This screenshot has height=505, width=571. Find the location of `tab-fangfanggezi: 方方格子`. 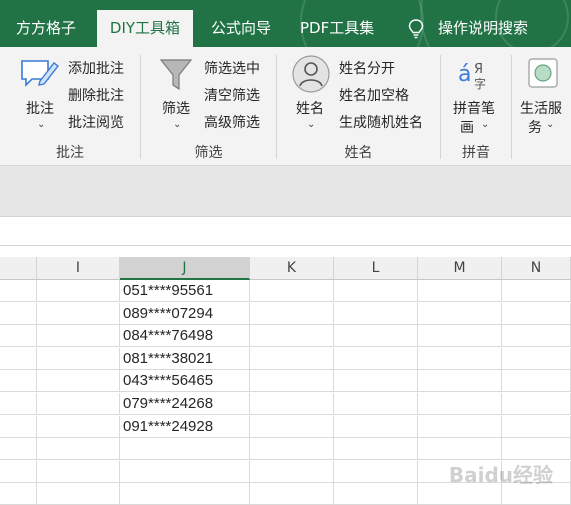

tab-fangfanggezi: 方方格子 is located at coordinates (46, 28).